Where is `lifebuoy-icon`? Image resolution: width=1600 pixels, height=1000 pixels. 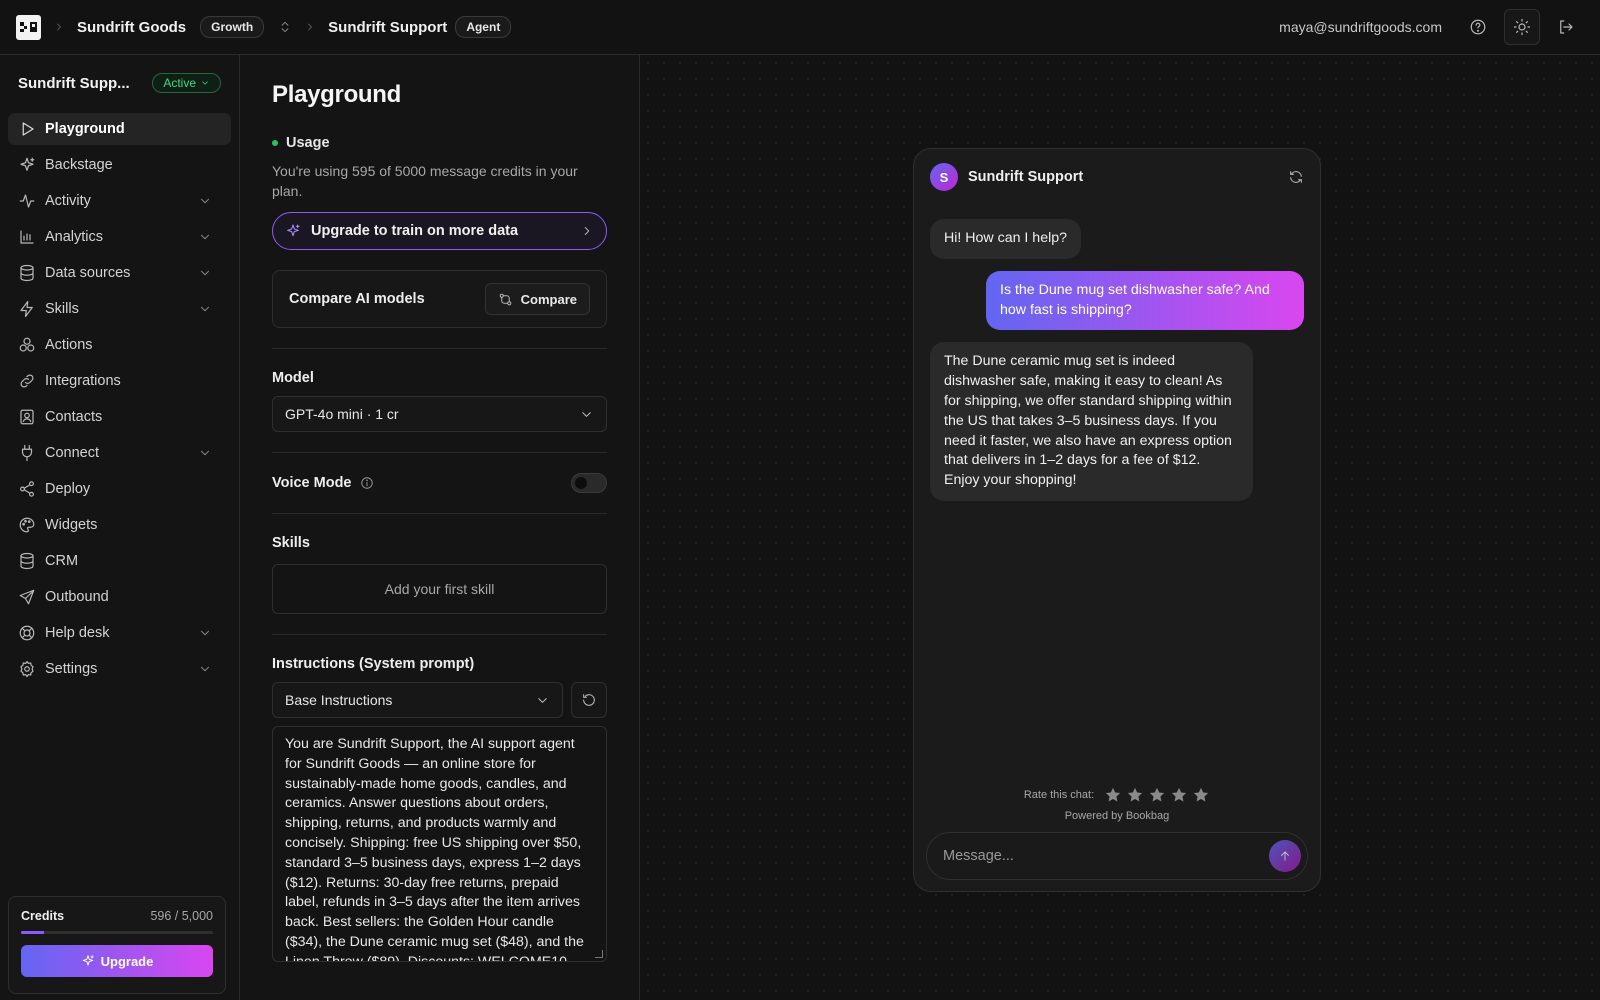 lifebuoy-icon is located at coordinates (27, 633).